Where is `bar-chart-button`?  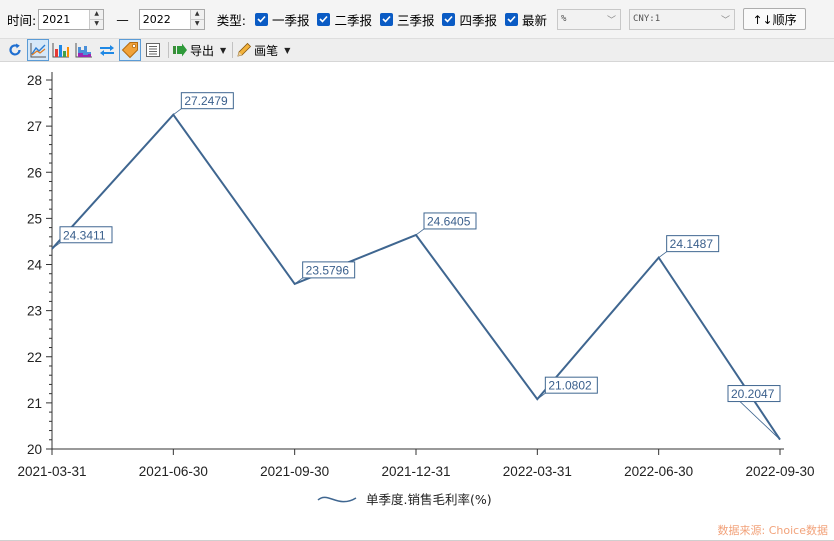
bar-chart-button is located at coordinates (61, 50).